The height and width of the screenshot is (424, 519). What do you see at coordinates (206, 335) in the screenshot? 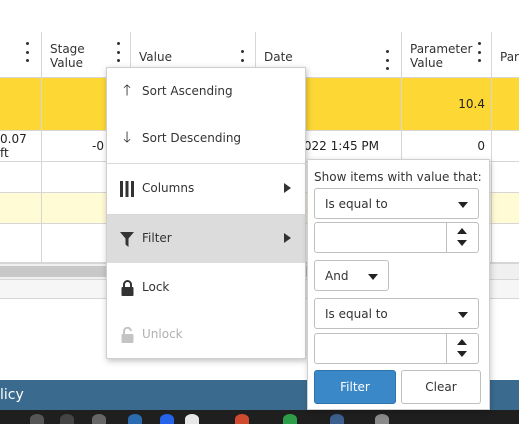
I see `menu-item-unlock: Unlock` at bounding box center [206, 335].